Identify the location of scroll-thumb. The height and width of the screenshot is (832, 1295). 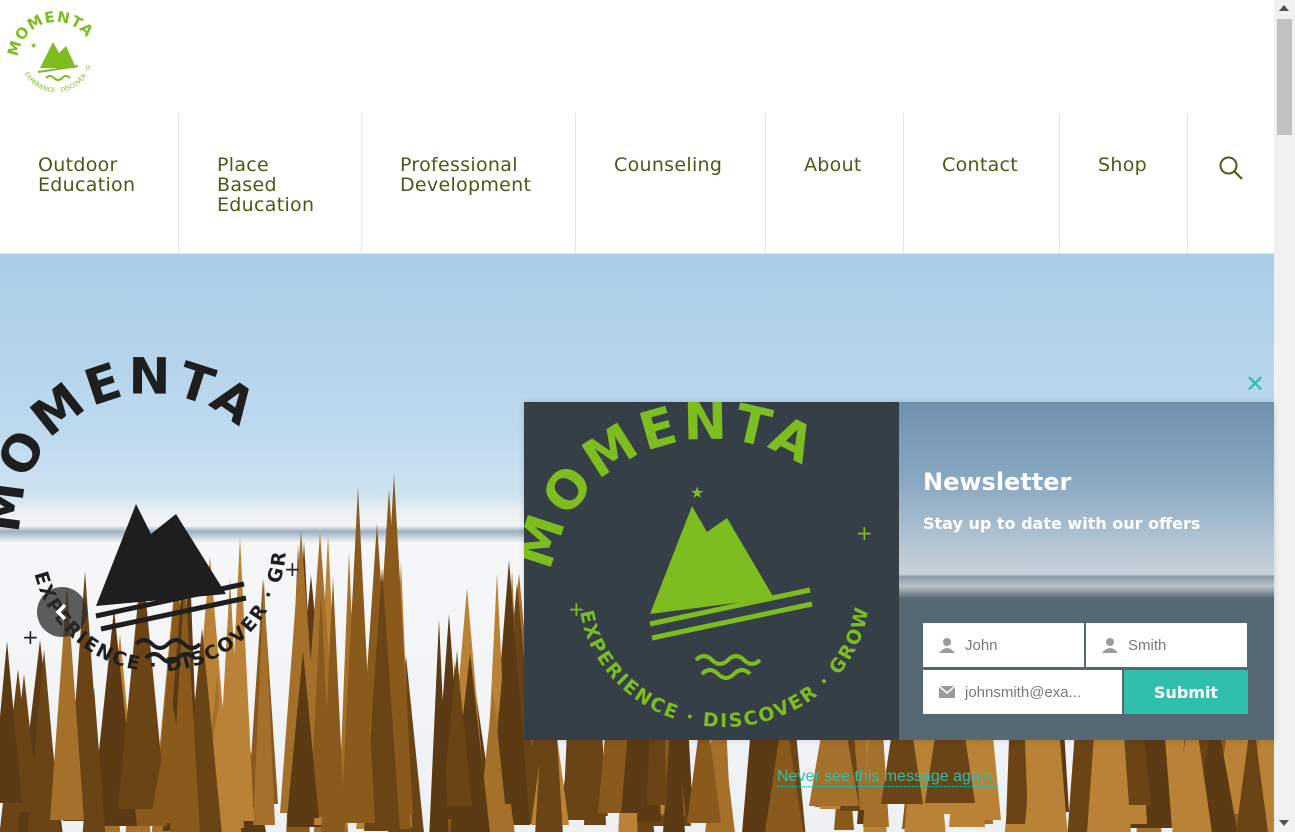
(1284, 77).